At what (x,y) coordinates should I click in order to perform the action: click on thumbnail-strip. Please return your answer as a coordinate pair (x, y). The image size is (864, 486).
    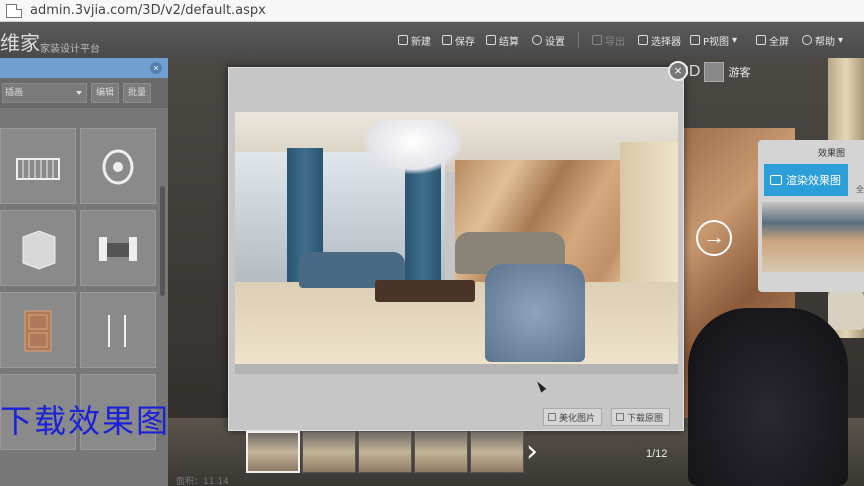
    Looking at the image, I should click on (385, 452).